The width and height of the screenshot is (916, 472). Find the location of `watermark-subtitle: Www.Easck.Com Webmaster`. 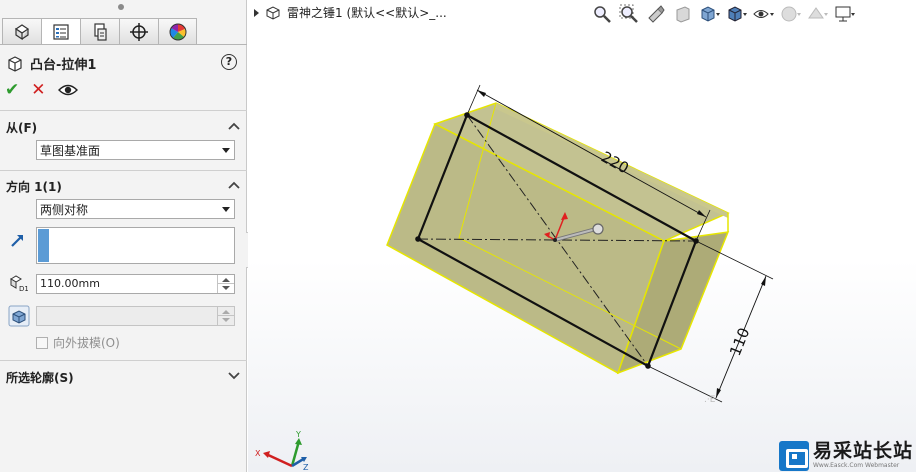

watermark-subtitle: Www.Easck.Com Webmaster is located at coordinates (856, 465).